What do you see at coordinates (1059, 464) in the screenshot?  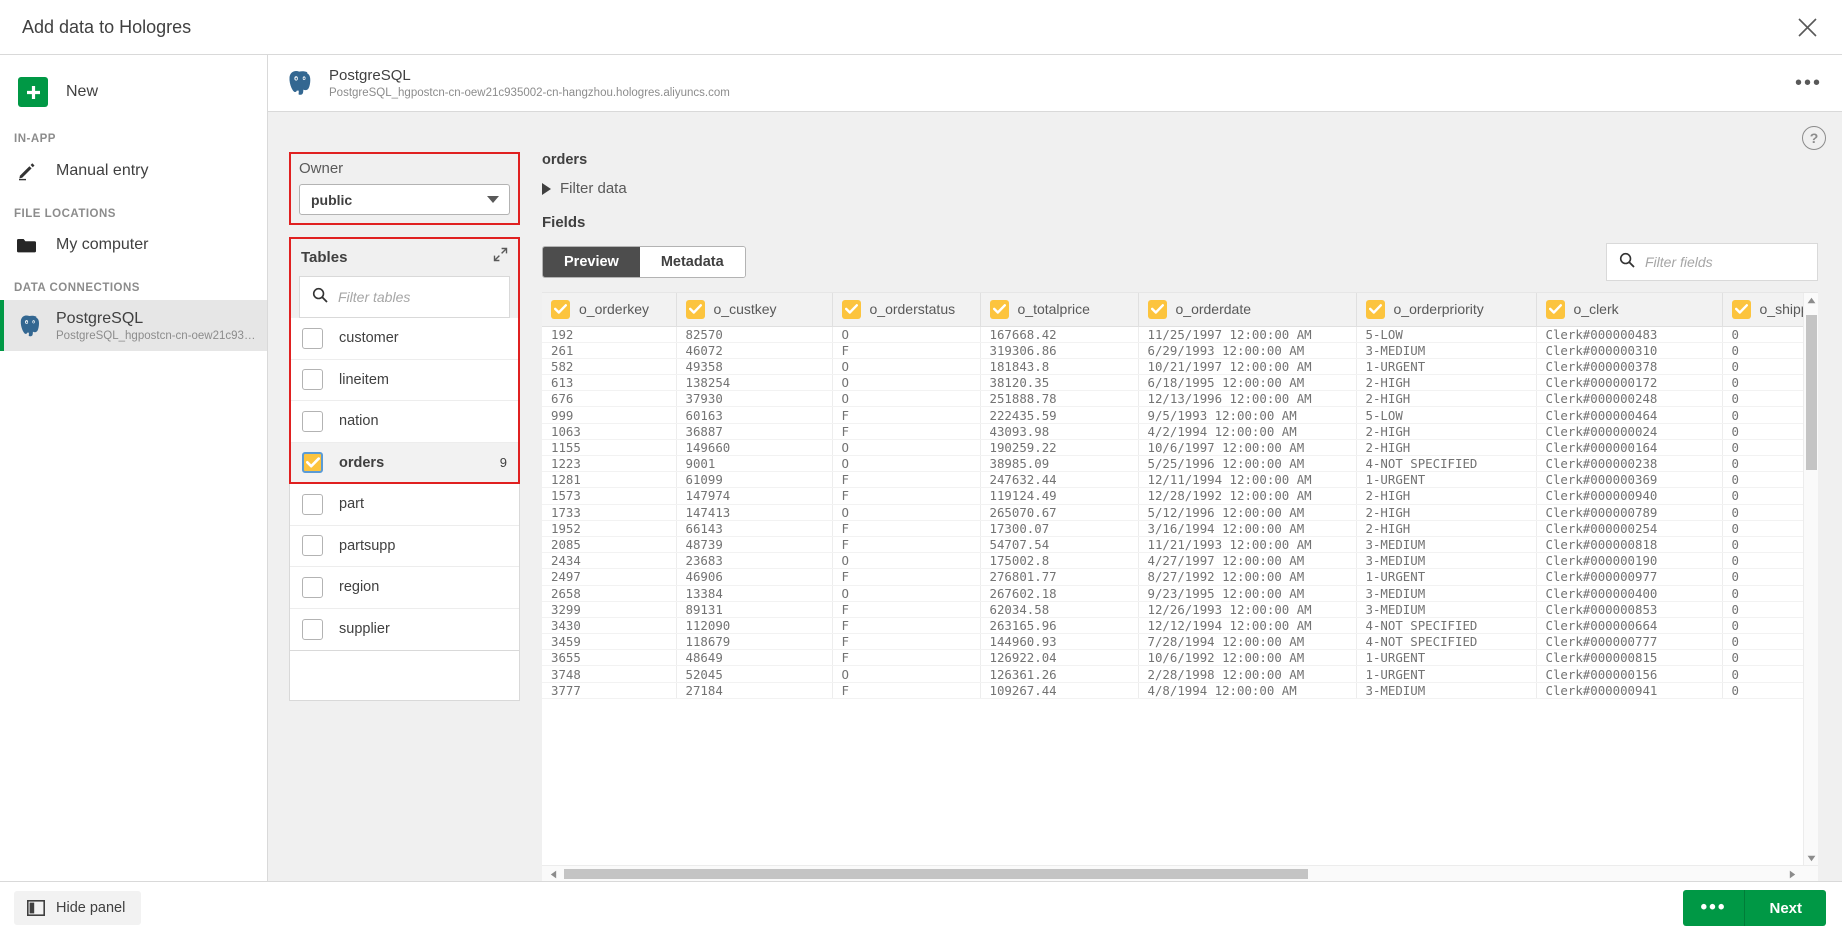 I see `table-cell: 38985.09` at bounding box center [1059, 464].